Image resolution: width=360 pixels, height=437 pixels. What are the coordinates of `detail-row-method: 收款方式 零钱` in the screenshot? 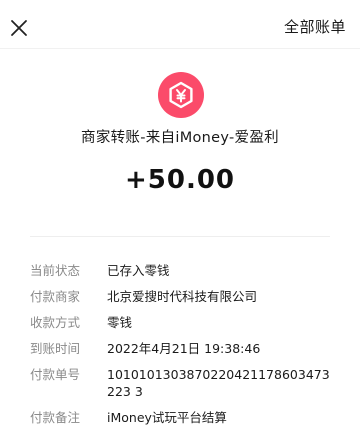 It's located at (182, 322).